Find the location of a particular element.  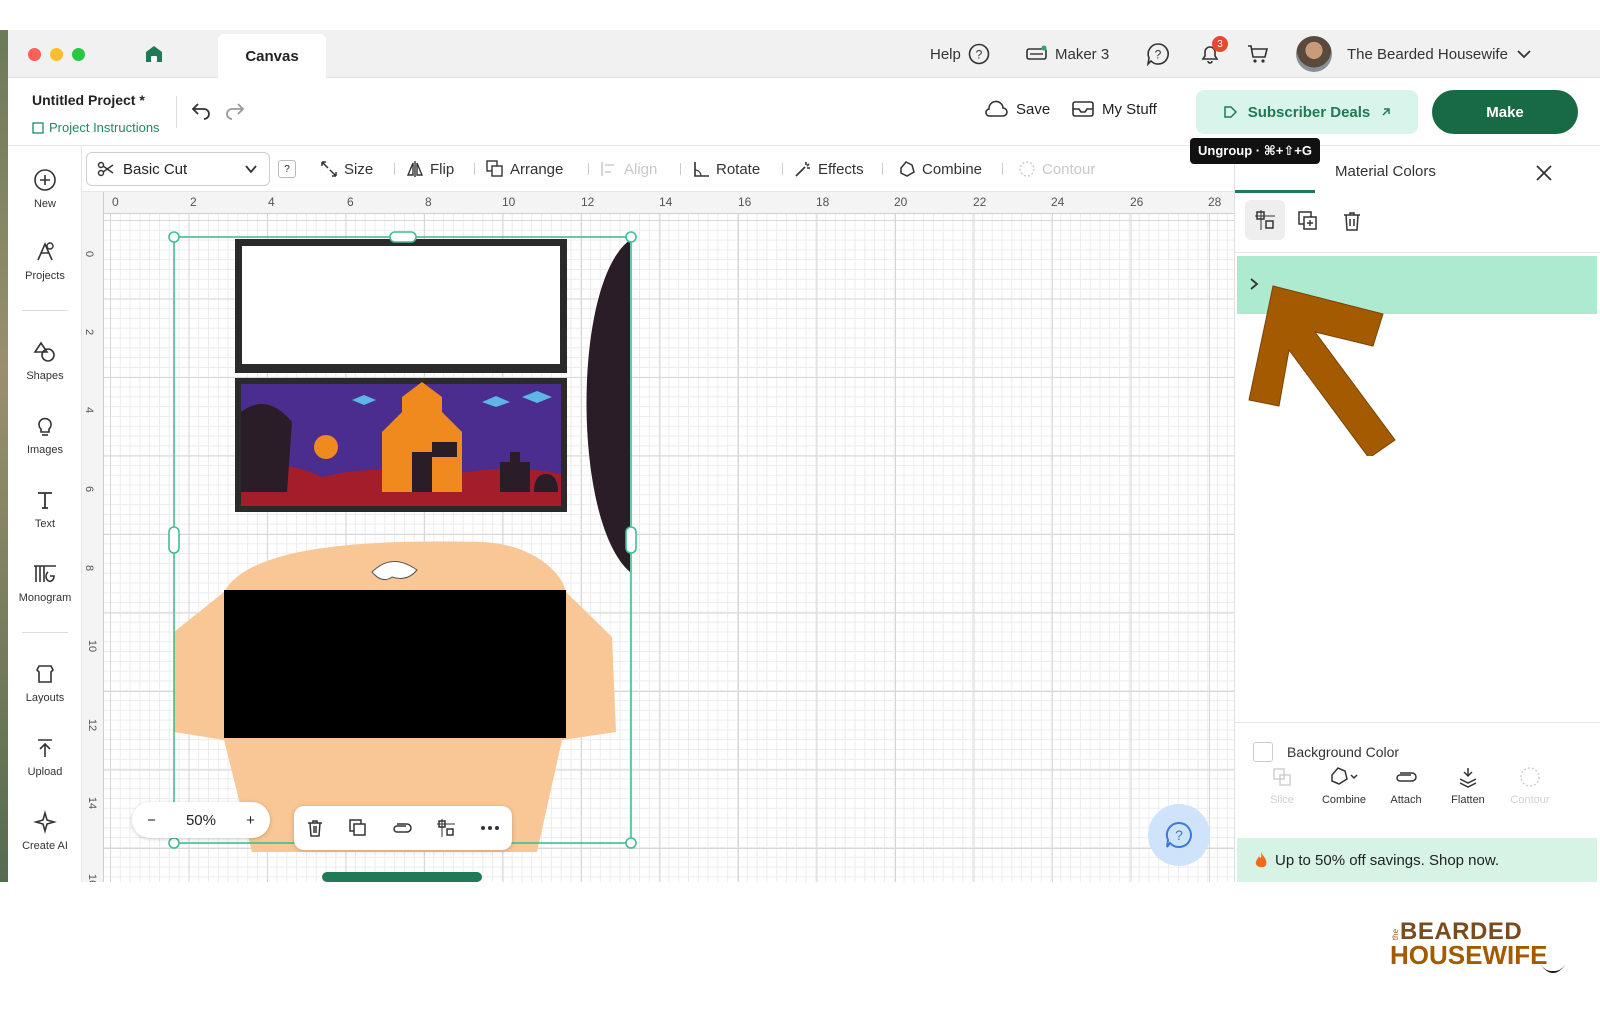

zoom-out-button: − is located at coordinates (151, 820).